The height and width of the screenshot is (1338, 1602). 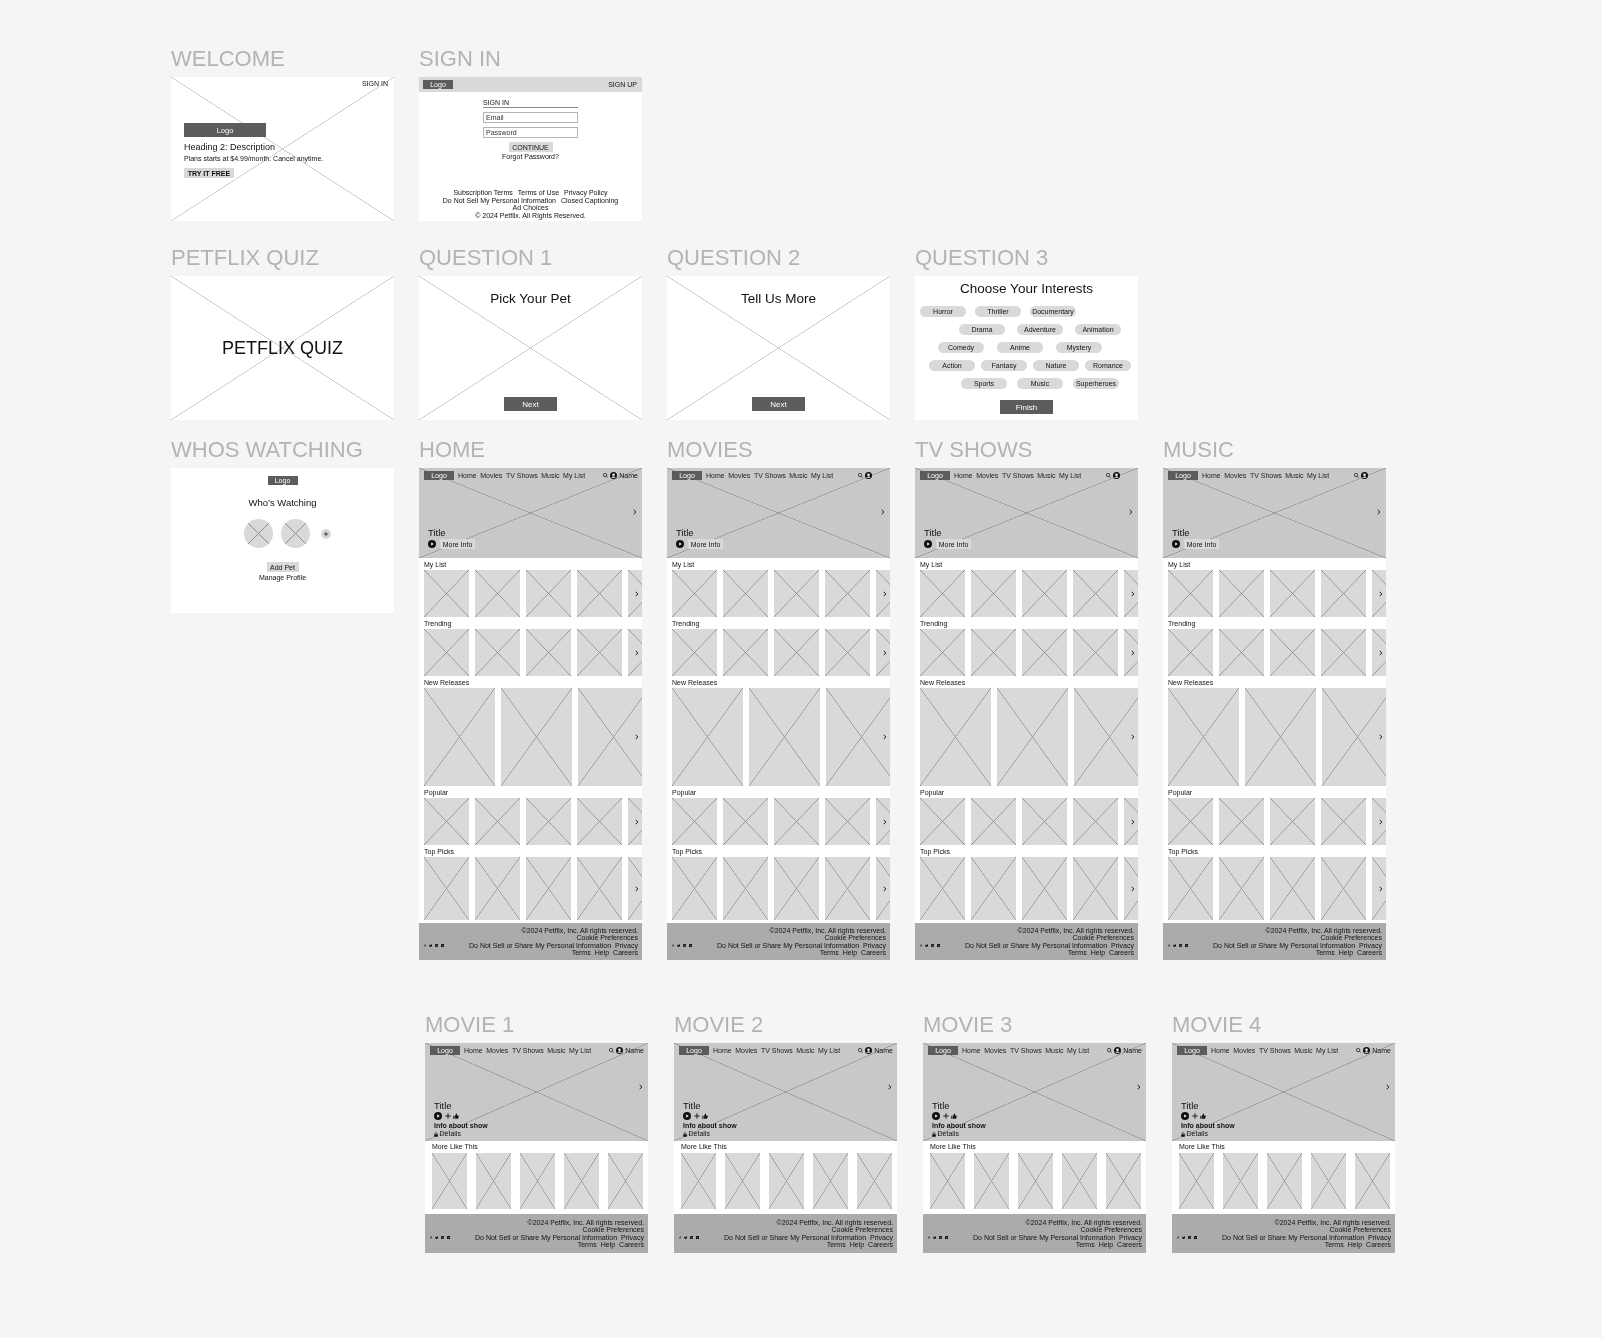 I want to click on avatar-placeholder, so click(x=295, y=533).